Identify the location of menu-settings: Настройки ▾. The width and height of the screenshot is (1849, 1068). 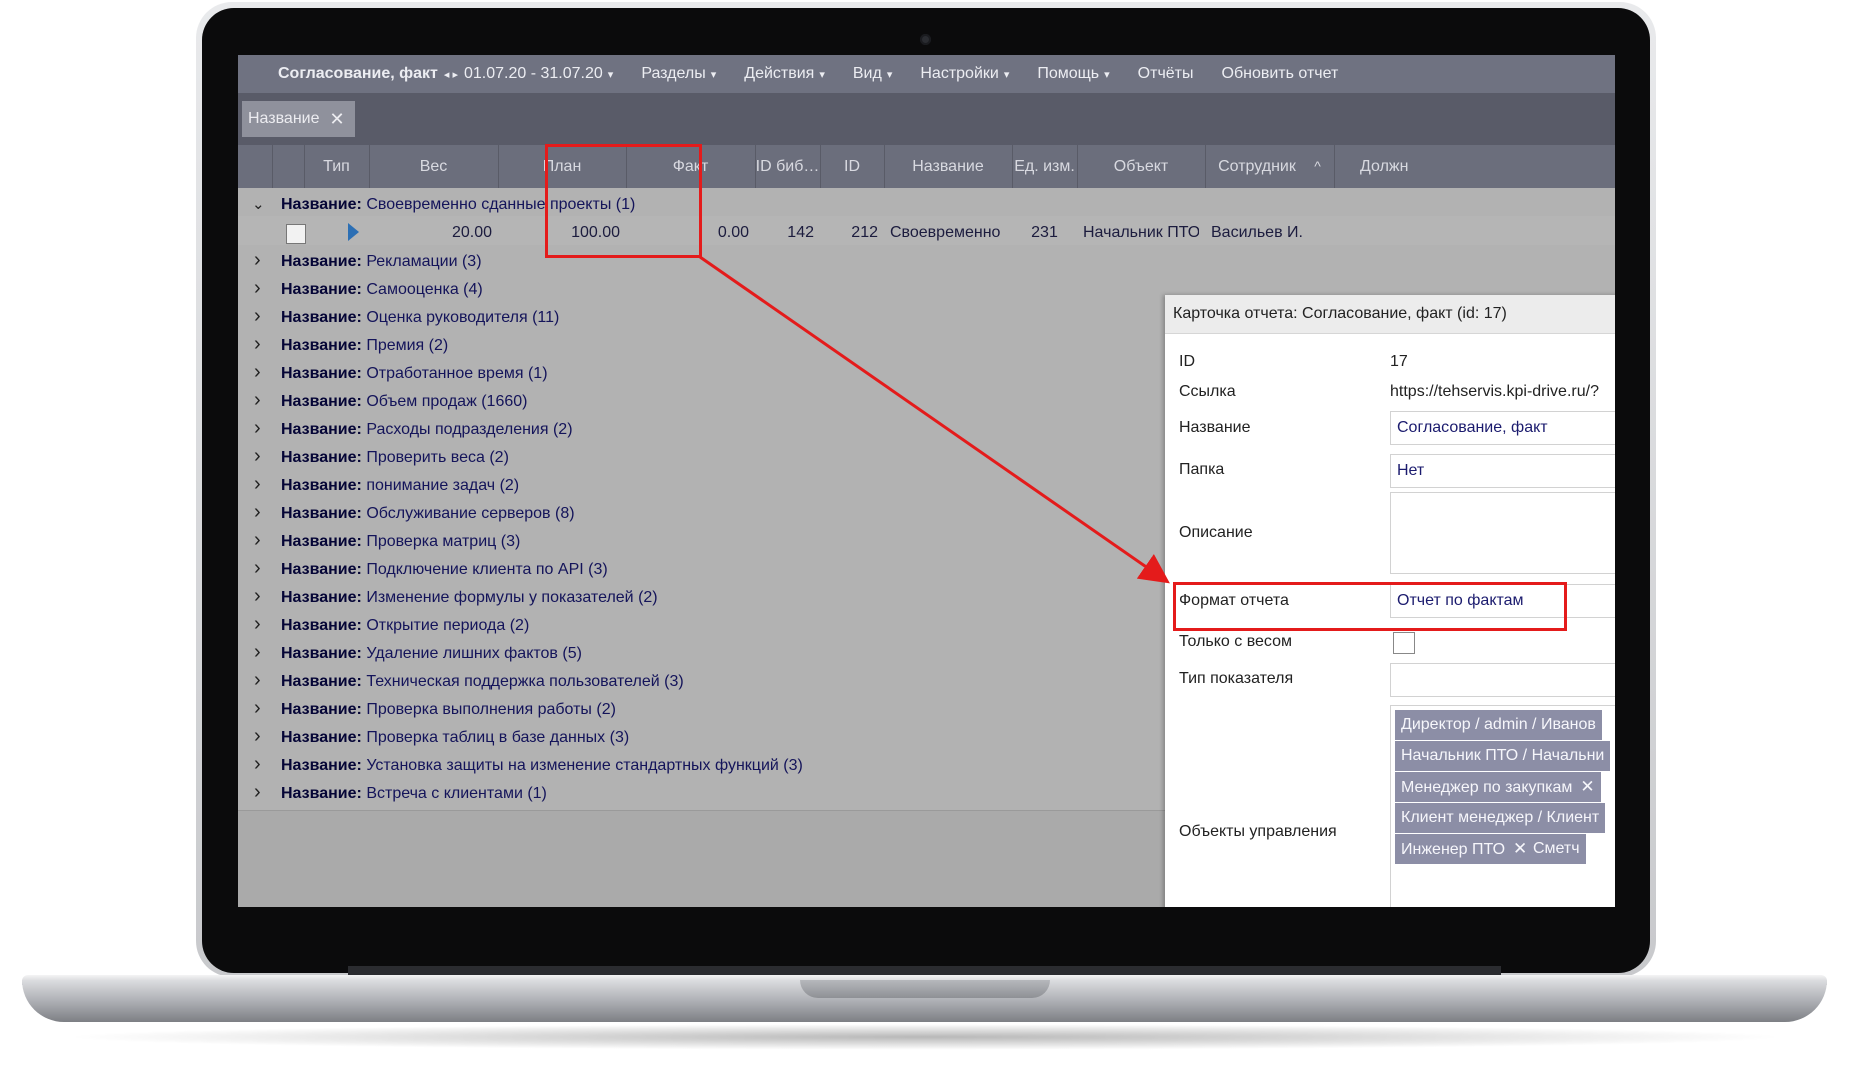
(964, 74).